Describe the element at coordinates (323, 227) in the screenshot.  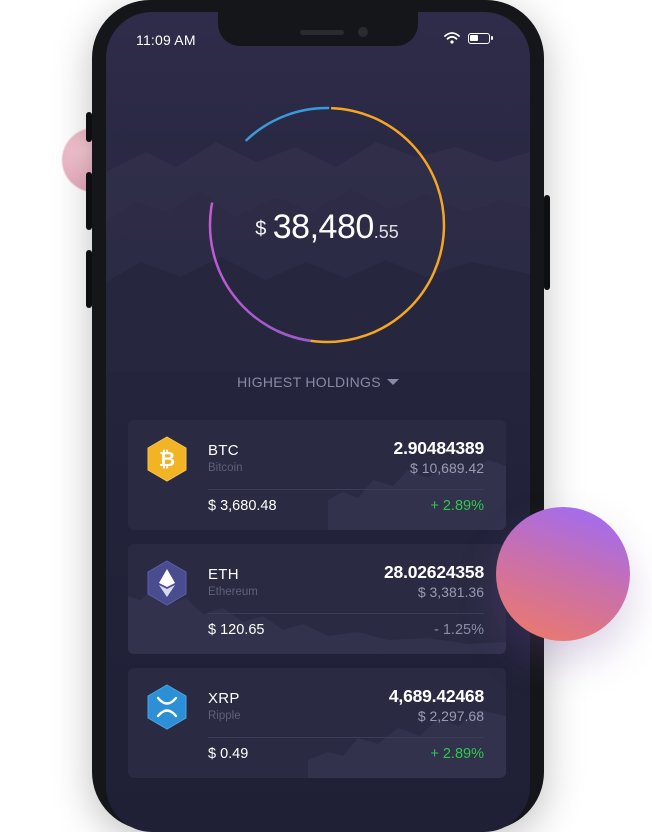
I see `balance-integer: 38,480` at that location.